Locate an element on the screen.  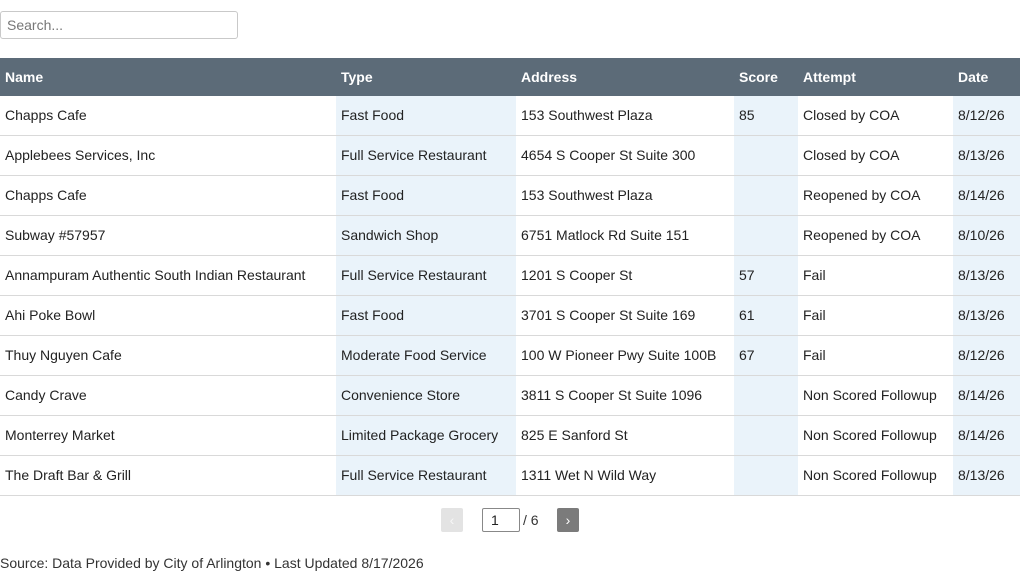
column-header-type: Type is located at coordinates (426, 77).